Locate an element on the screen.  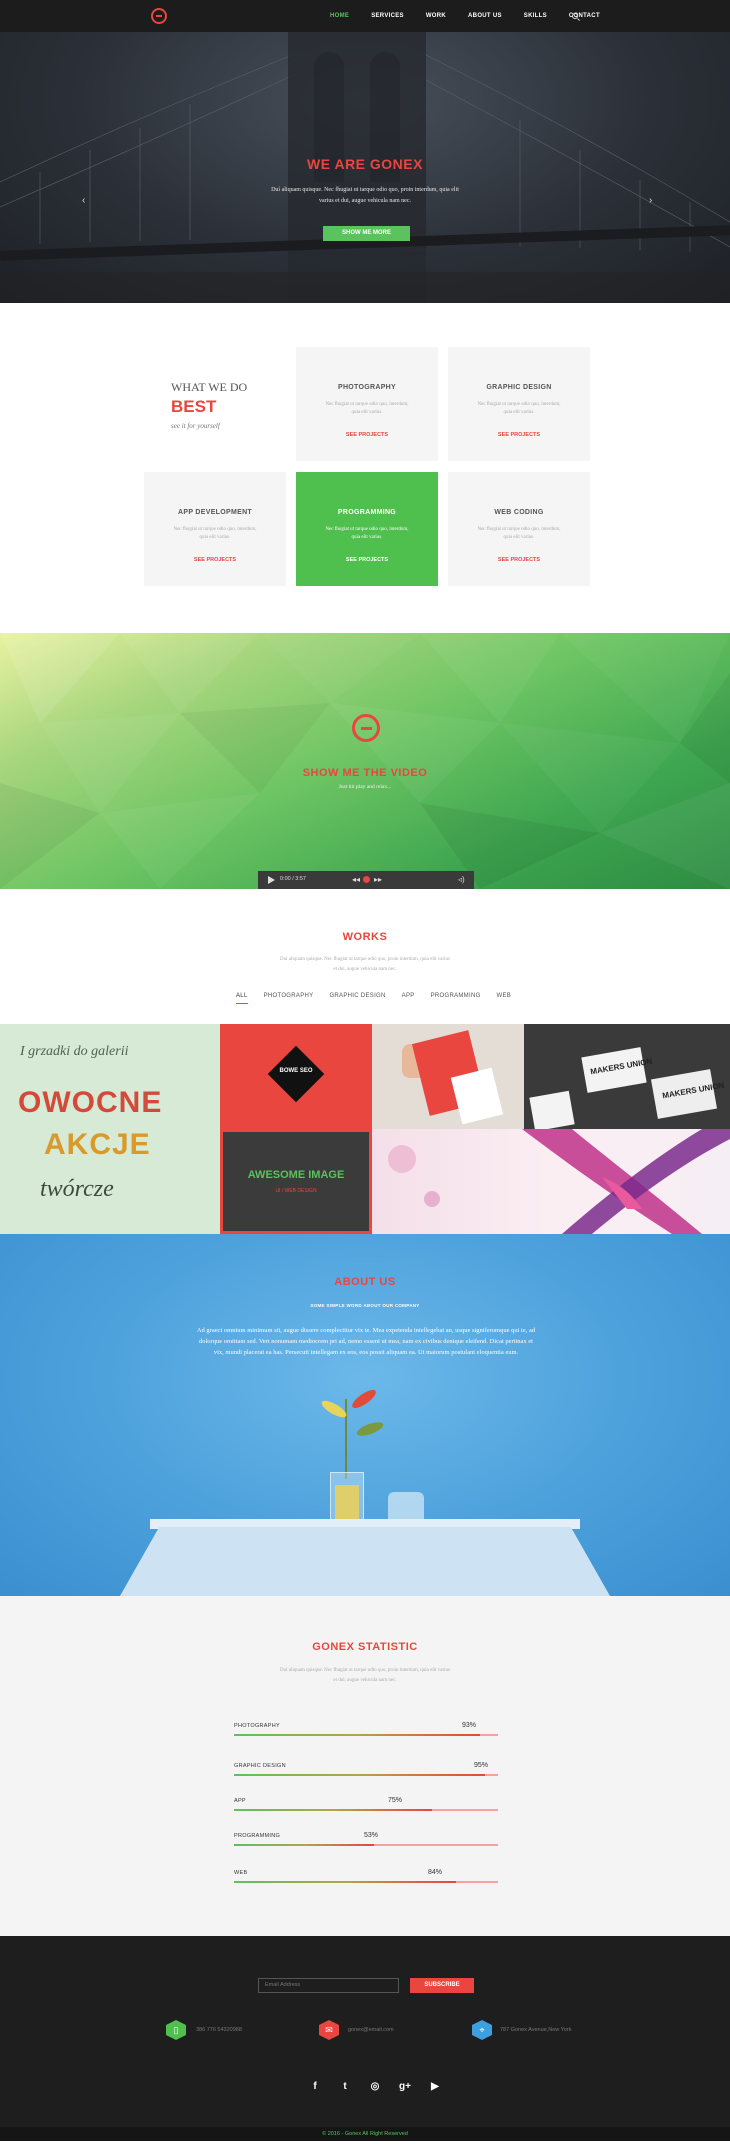
filter-photography: PHOTOGRAPHY is located at coordinates (289, 998).